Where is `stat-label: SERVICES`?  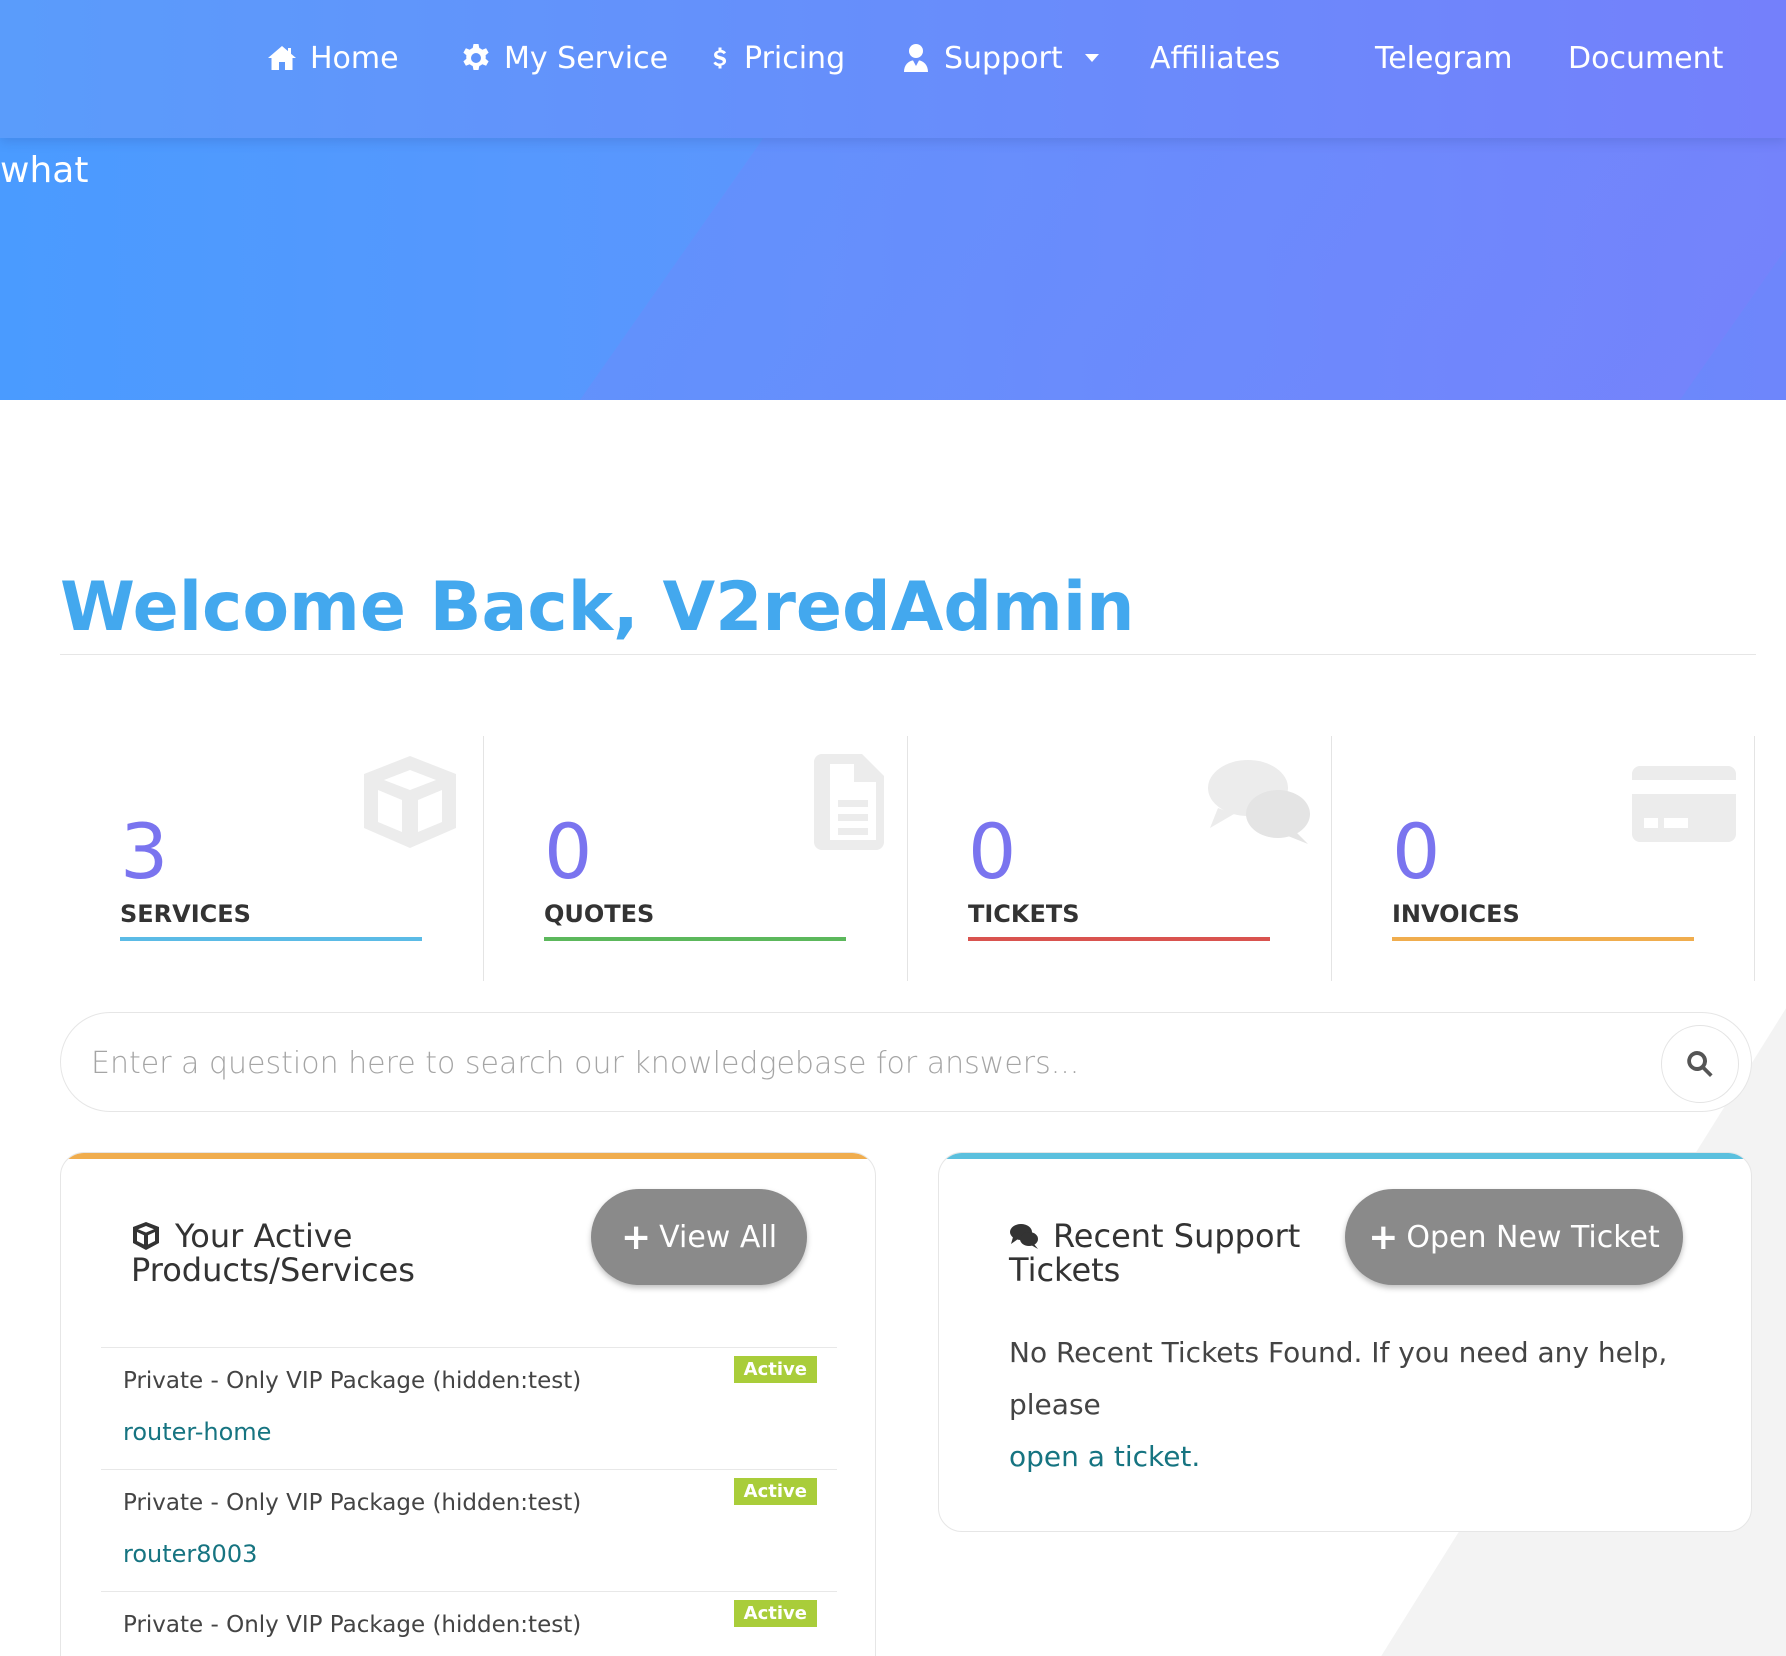
stat-label: SERVICES is located at coordinates (185, 914).